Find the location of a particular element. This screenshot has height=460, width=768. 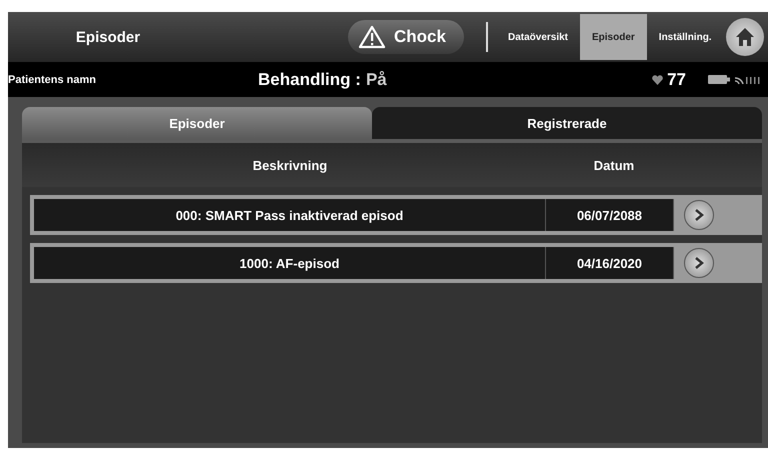

patient-name: Patientens namn is located at coordinates (53, 80).